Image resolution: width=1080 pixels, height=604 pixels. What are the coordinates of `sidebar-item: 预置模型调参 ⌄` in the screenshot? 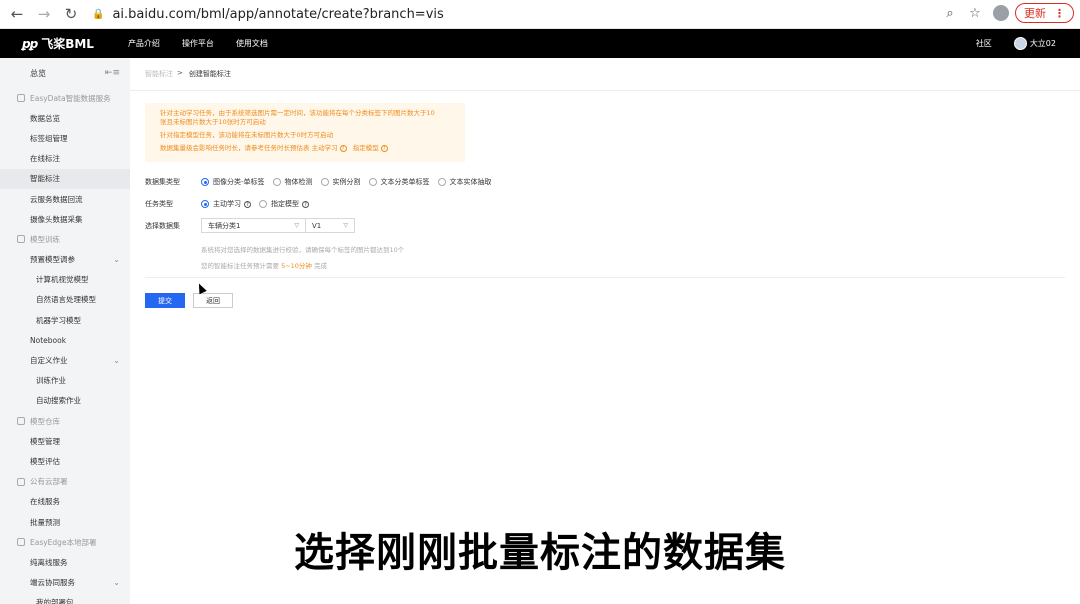 It's located at (65, 260).